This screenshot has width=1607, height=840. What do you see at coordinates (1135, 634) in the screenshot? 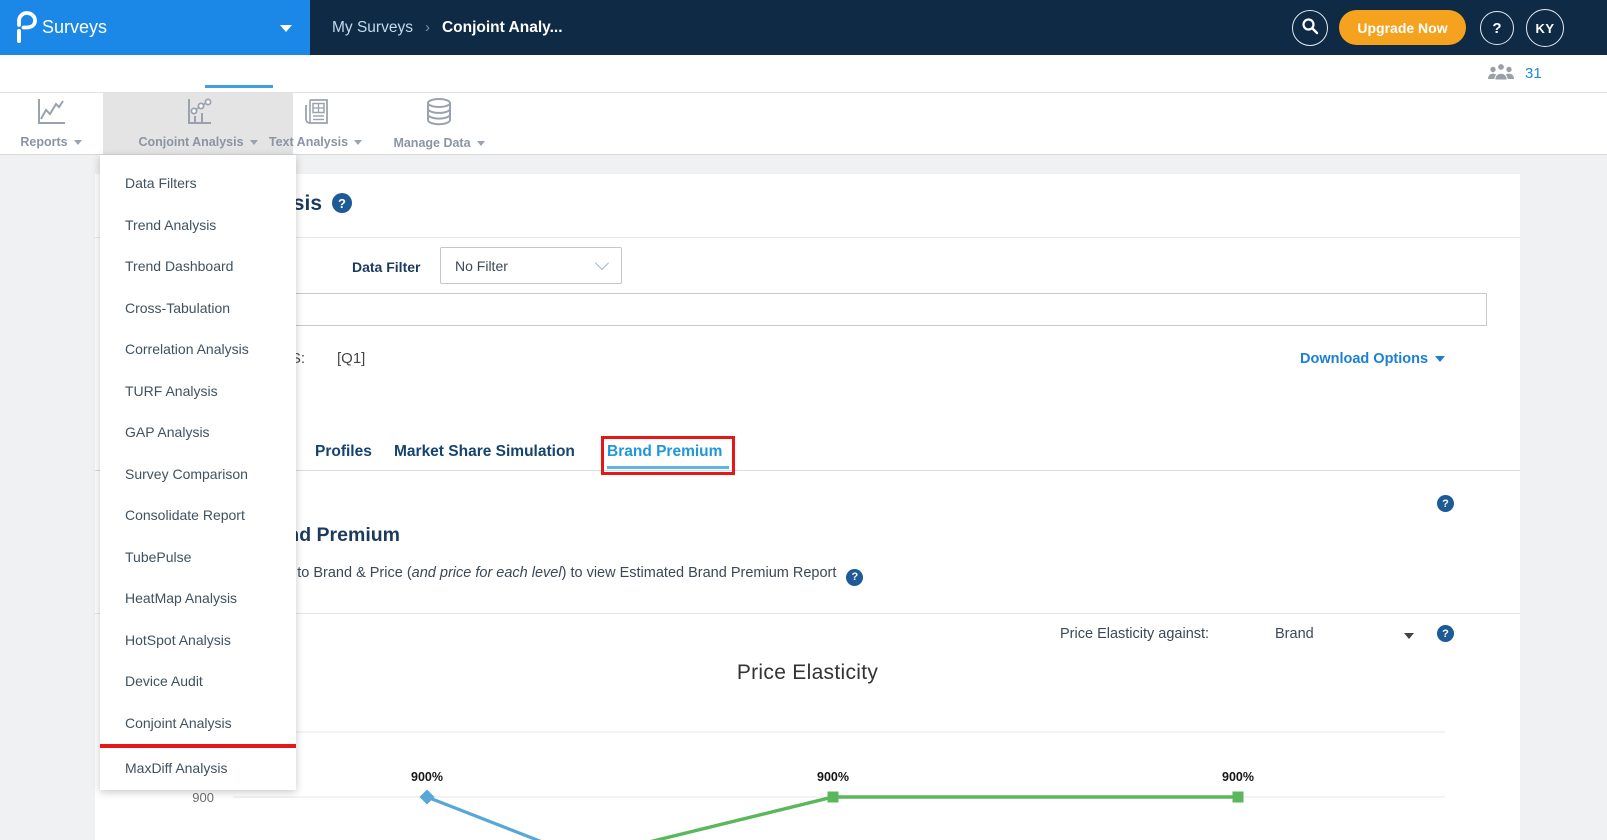
I see `price-elasticity-against-label: Price Elasticity against:` at bounding box center [1135, 634].